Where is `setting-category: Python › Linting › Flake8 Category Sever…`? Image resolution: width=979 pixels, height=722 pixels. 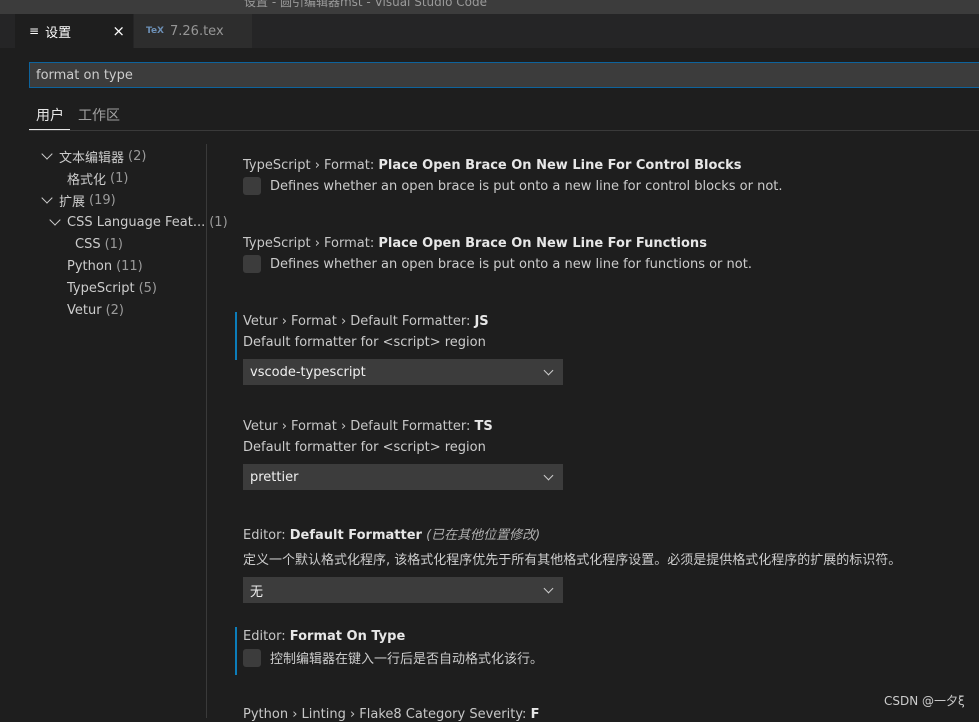 setting-category: Python › Linting › Flake8 Category Sever… is located at coordinates (387, 714).